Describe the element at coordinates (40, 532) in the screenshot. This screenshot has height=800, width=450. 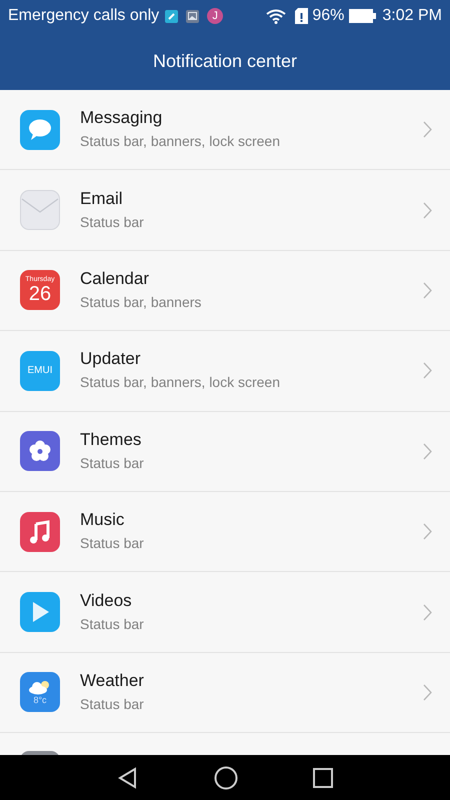
I see `music-note-icon` at that location.